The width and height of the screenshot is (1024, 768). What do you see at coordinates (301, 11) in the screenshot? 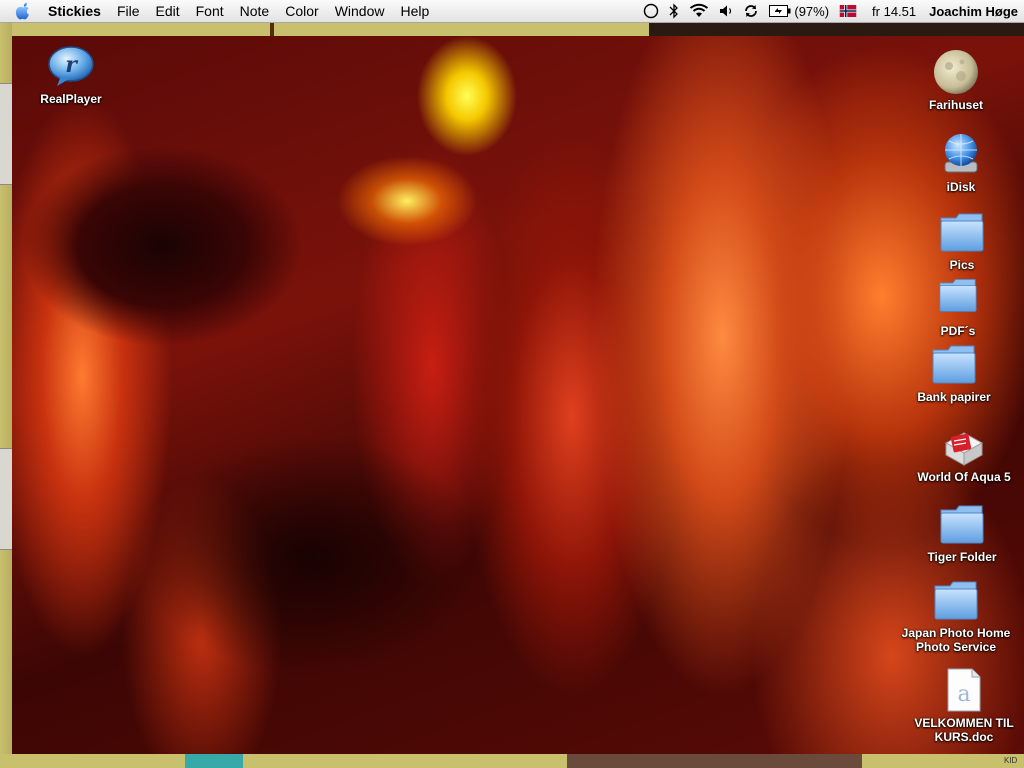
I see `menu-color: Color` at bounding box center [301, 11].